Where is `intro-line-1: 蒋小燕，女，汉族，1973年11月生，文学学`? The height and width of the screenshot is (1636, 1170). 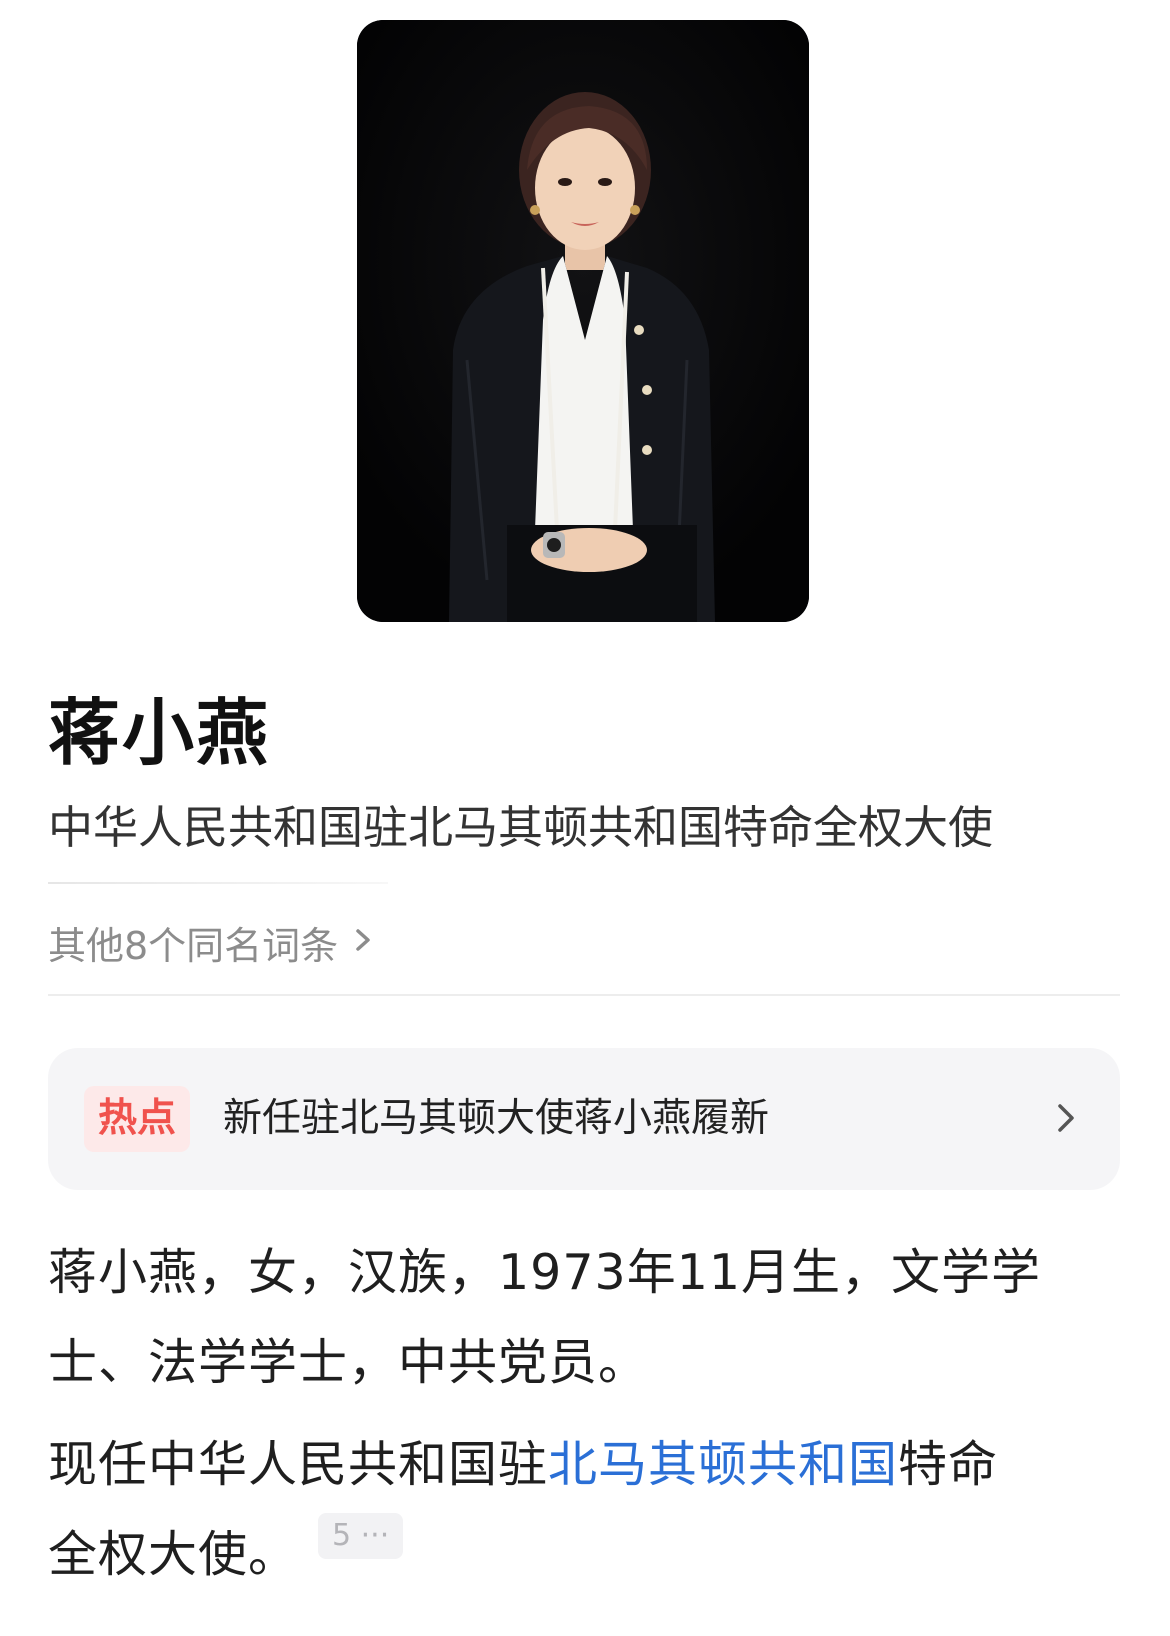
intro-line-1: 蒋小燕，女，汉族，1973年11月生，文学学 is located at coordinates (545, 1272).